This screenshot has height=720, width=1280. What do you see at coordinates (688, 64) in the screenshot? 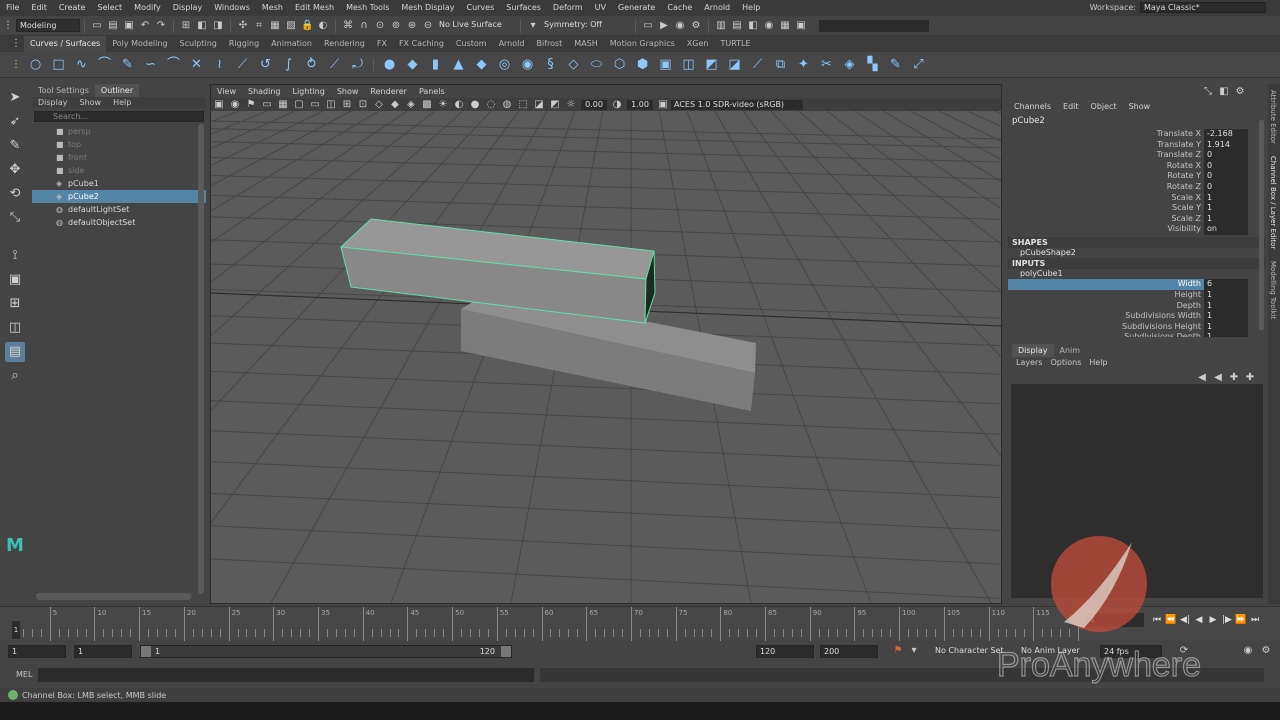
I see `birail-icon: ◫` at bounding box center [688, 64].